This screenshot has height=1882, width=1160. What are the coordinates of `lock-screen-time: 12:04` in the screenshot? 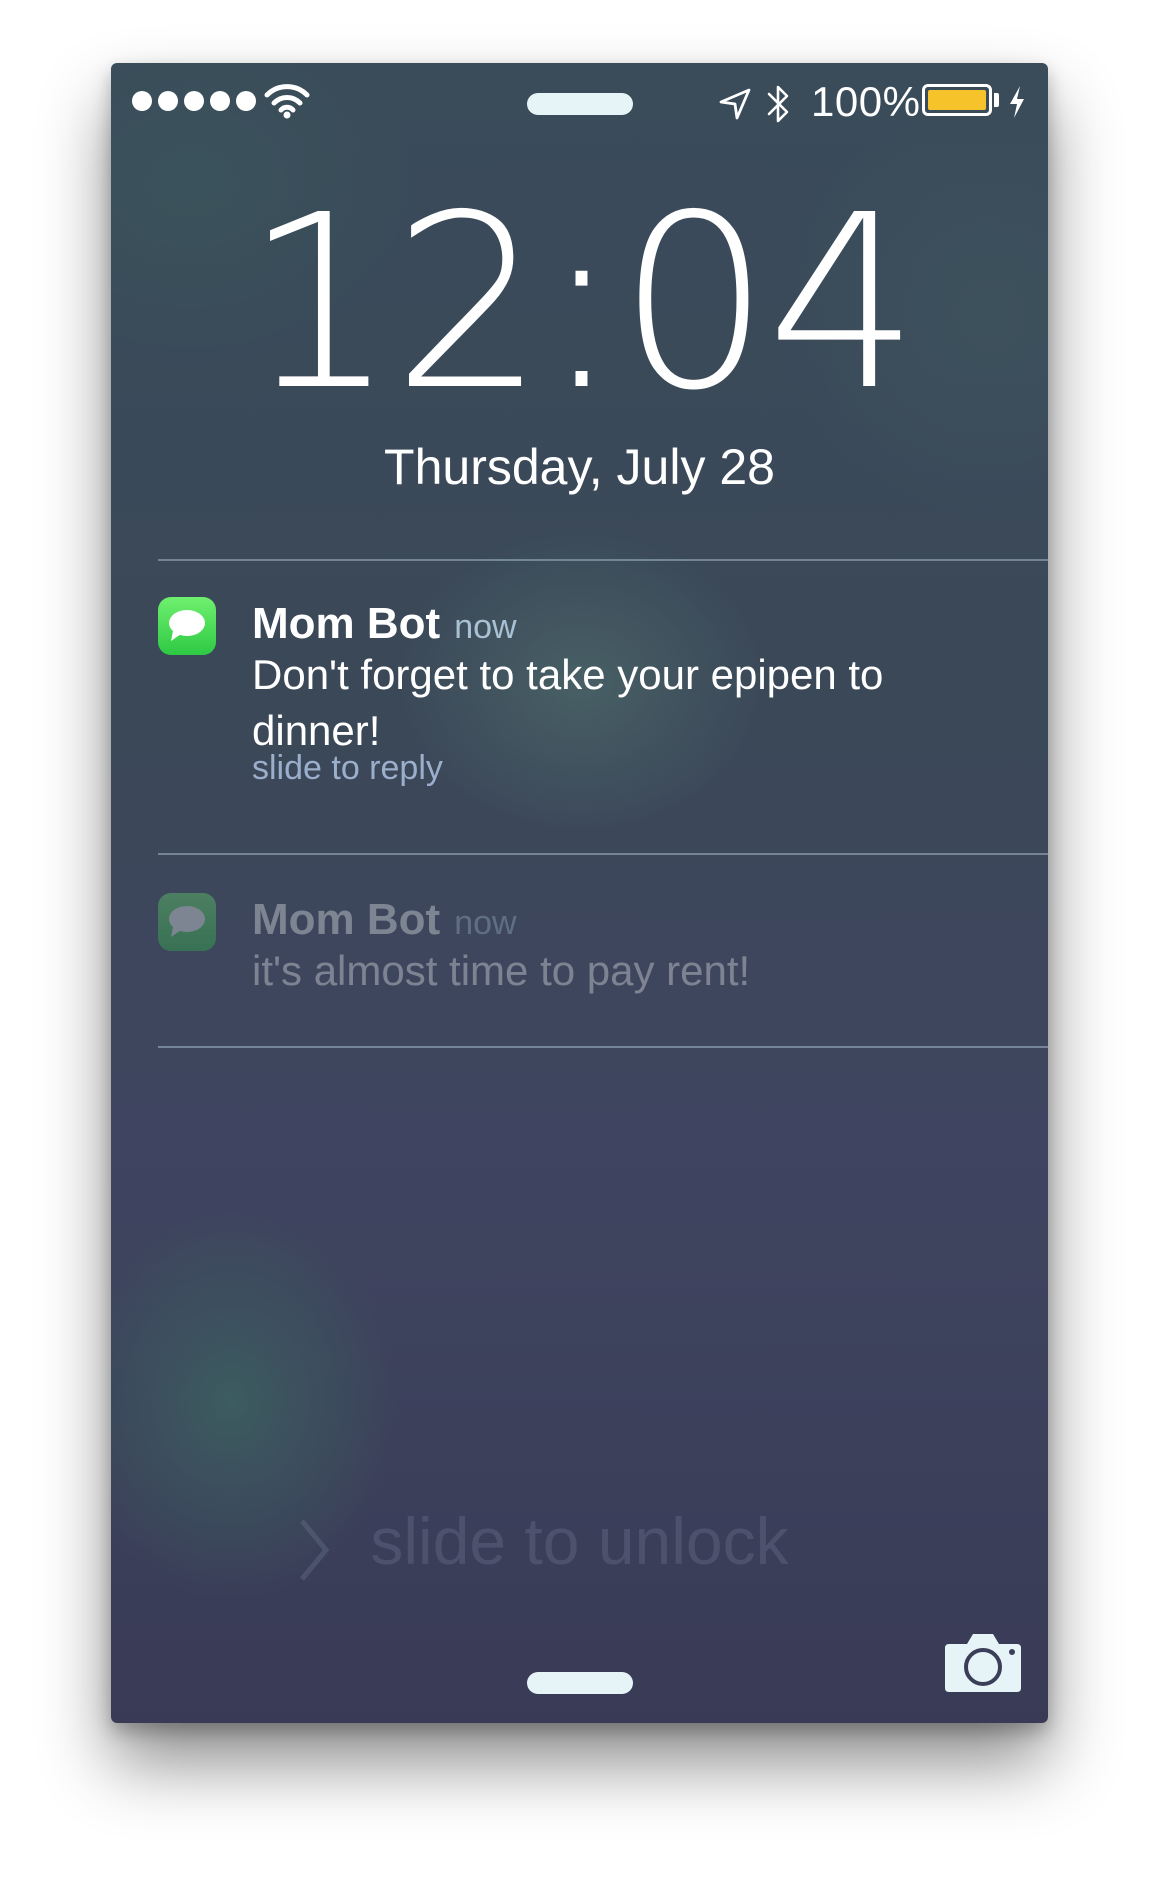 It's located at (581, 303).